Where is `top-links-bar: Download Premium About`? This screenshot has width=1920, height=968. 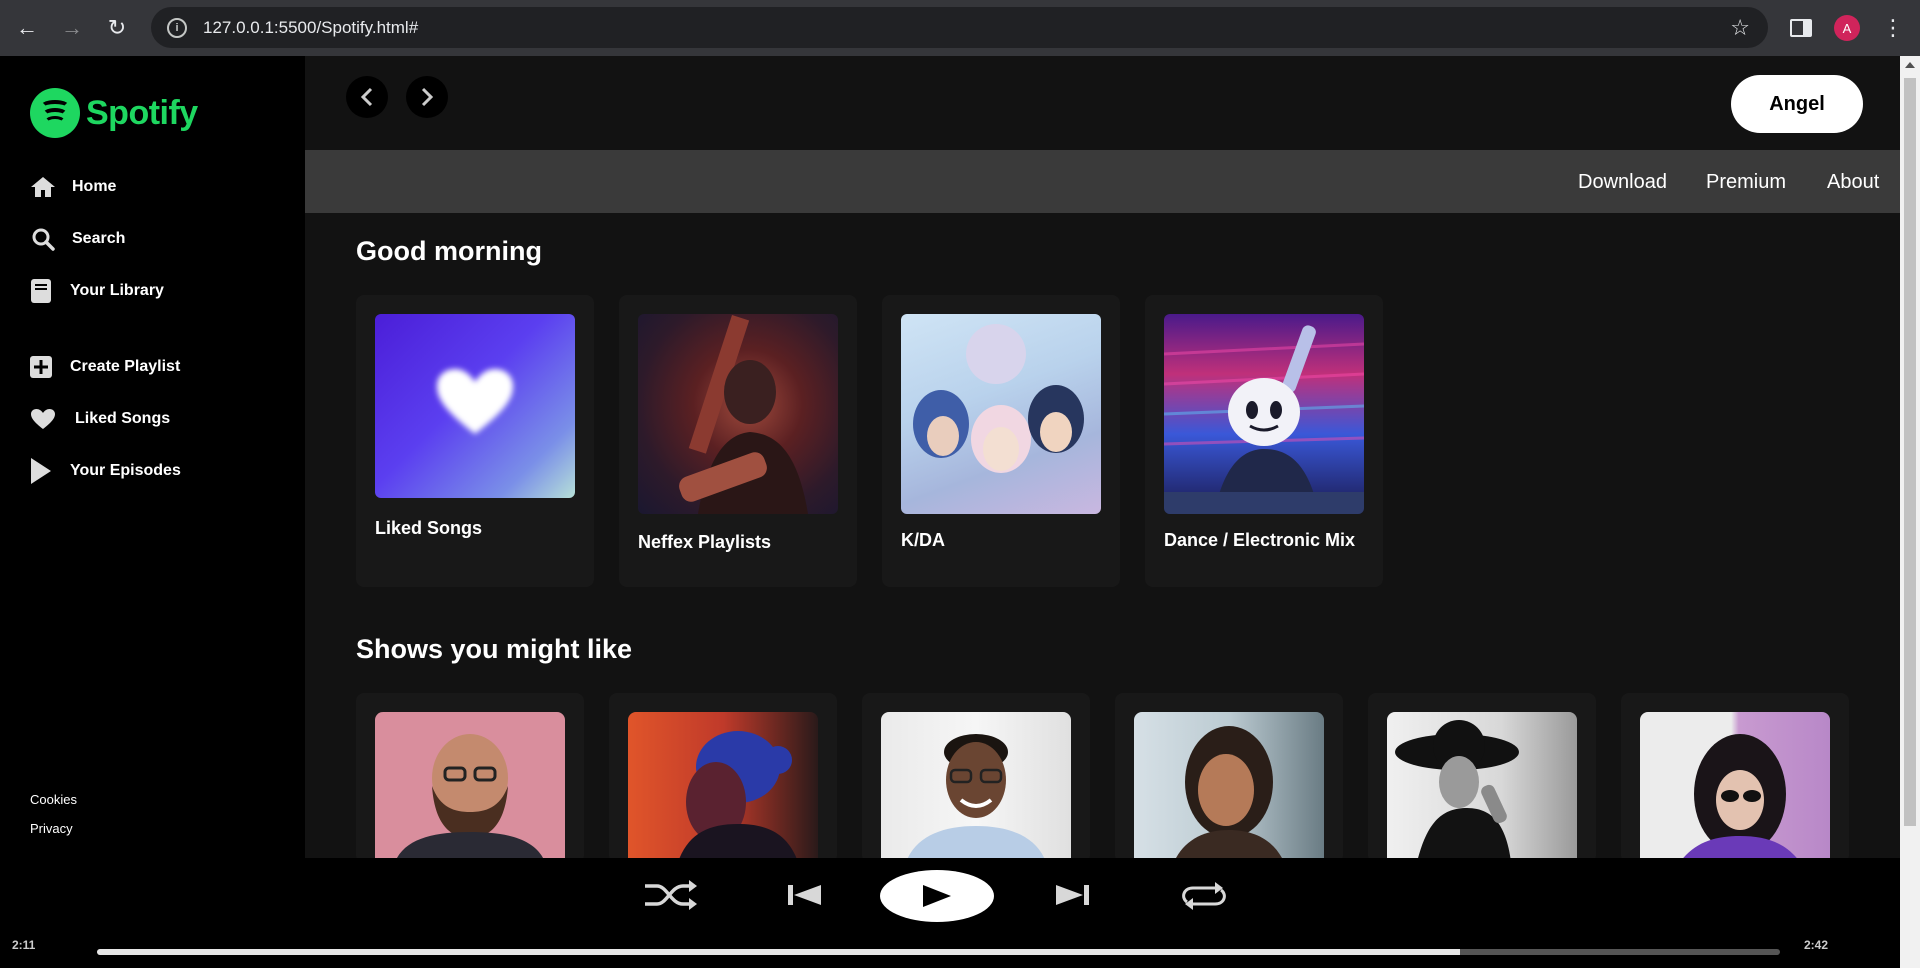 top-links-bar: Download Premium About is located at coordinates (1102, 181).